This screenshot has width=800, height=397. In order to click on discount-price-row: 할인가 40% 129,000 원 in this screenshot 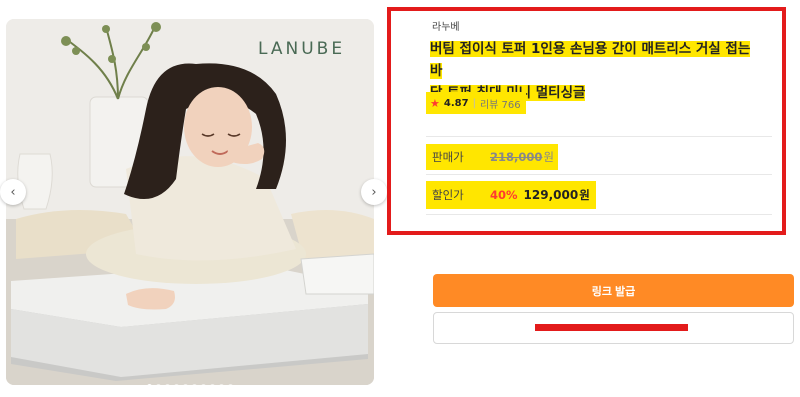, I will do `click(511, 195)`.